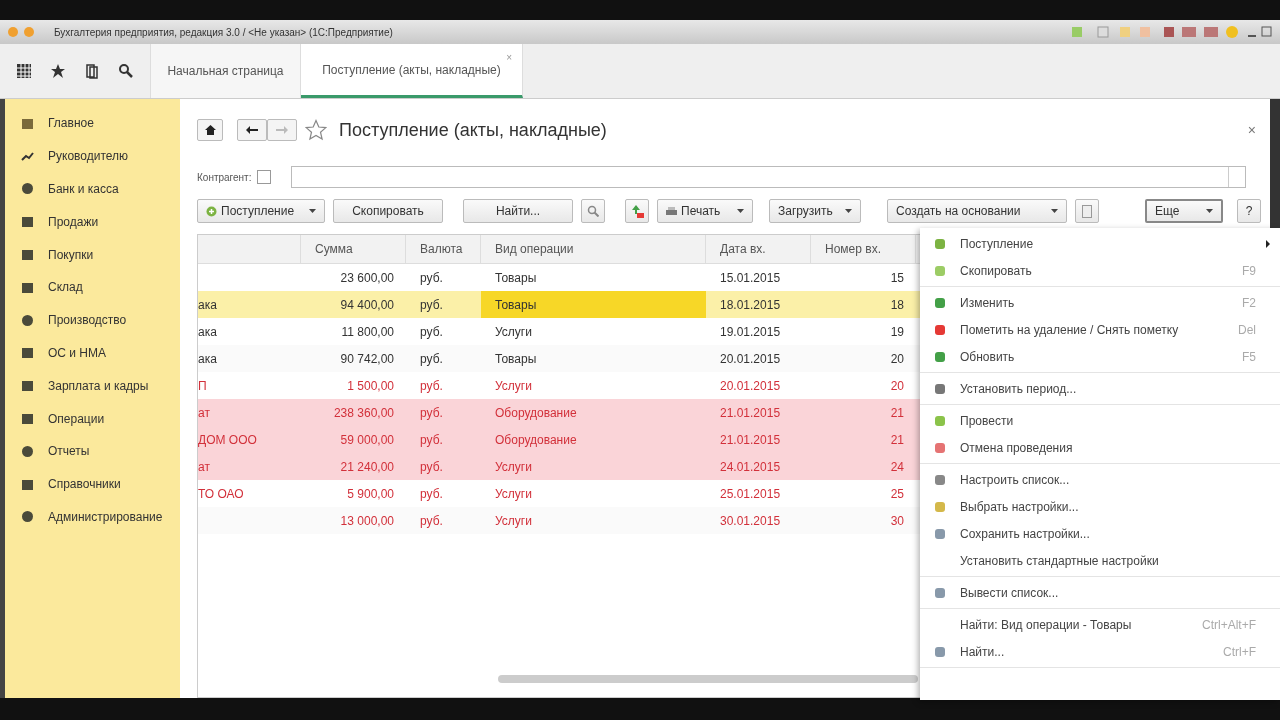 The image size is (1280, 720). I want to click on sidebar-item: Главное, so click(71, 123).